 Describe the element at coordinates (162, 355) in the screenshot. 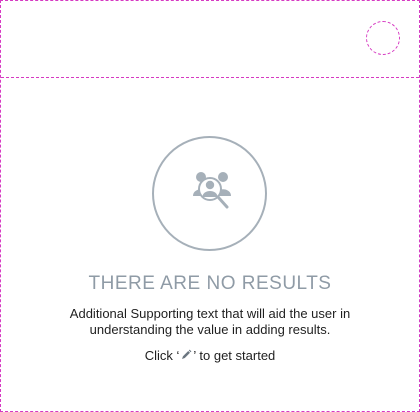

I see `cta-prefix: Click ‘` at that location.